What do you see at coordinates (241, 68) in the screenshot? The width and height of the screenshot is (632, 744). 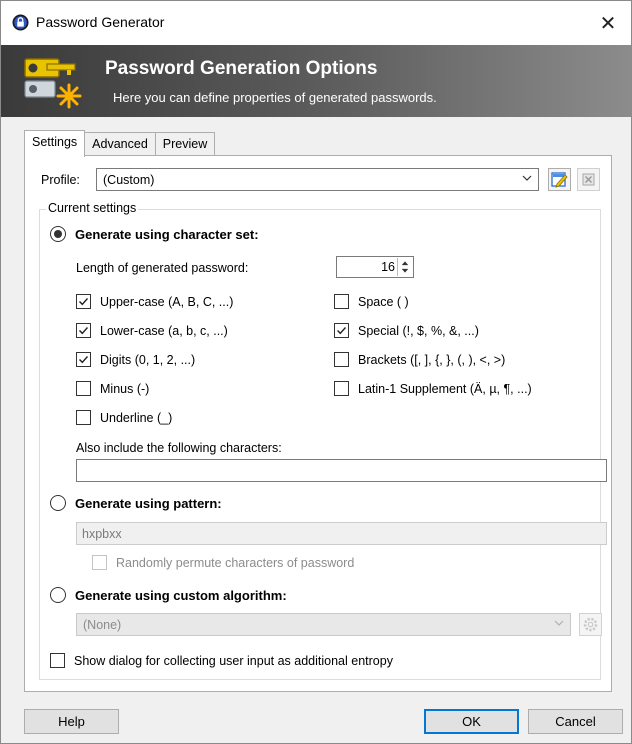 I see `banner-title: Password Generation Options` at bounding box center [241, 68].